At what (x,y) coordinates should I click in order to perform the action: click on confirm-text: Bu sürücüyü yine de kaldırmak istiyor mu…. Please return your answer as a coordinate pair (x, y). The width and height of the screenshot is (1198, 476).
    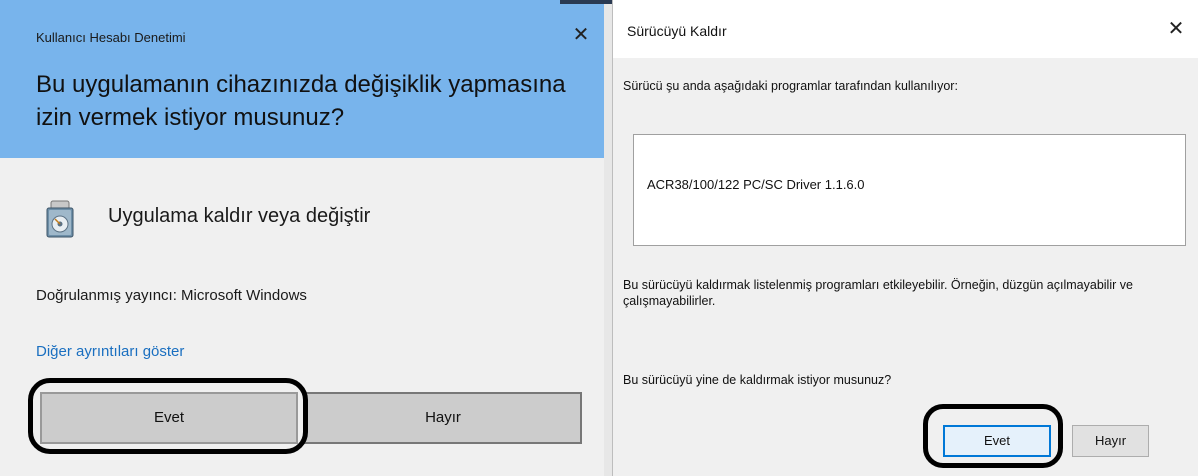
    Looking at the image, I should click on (757, 380).